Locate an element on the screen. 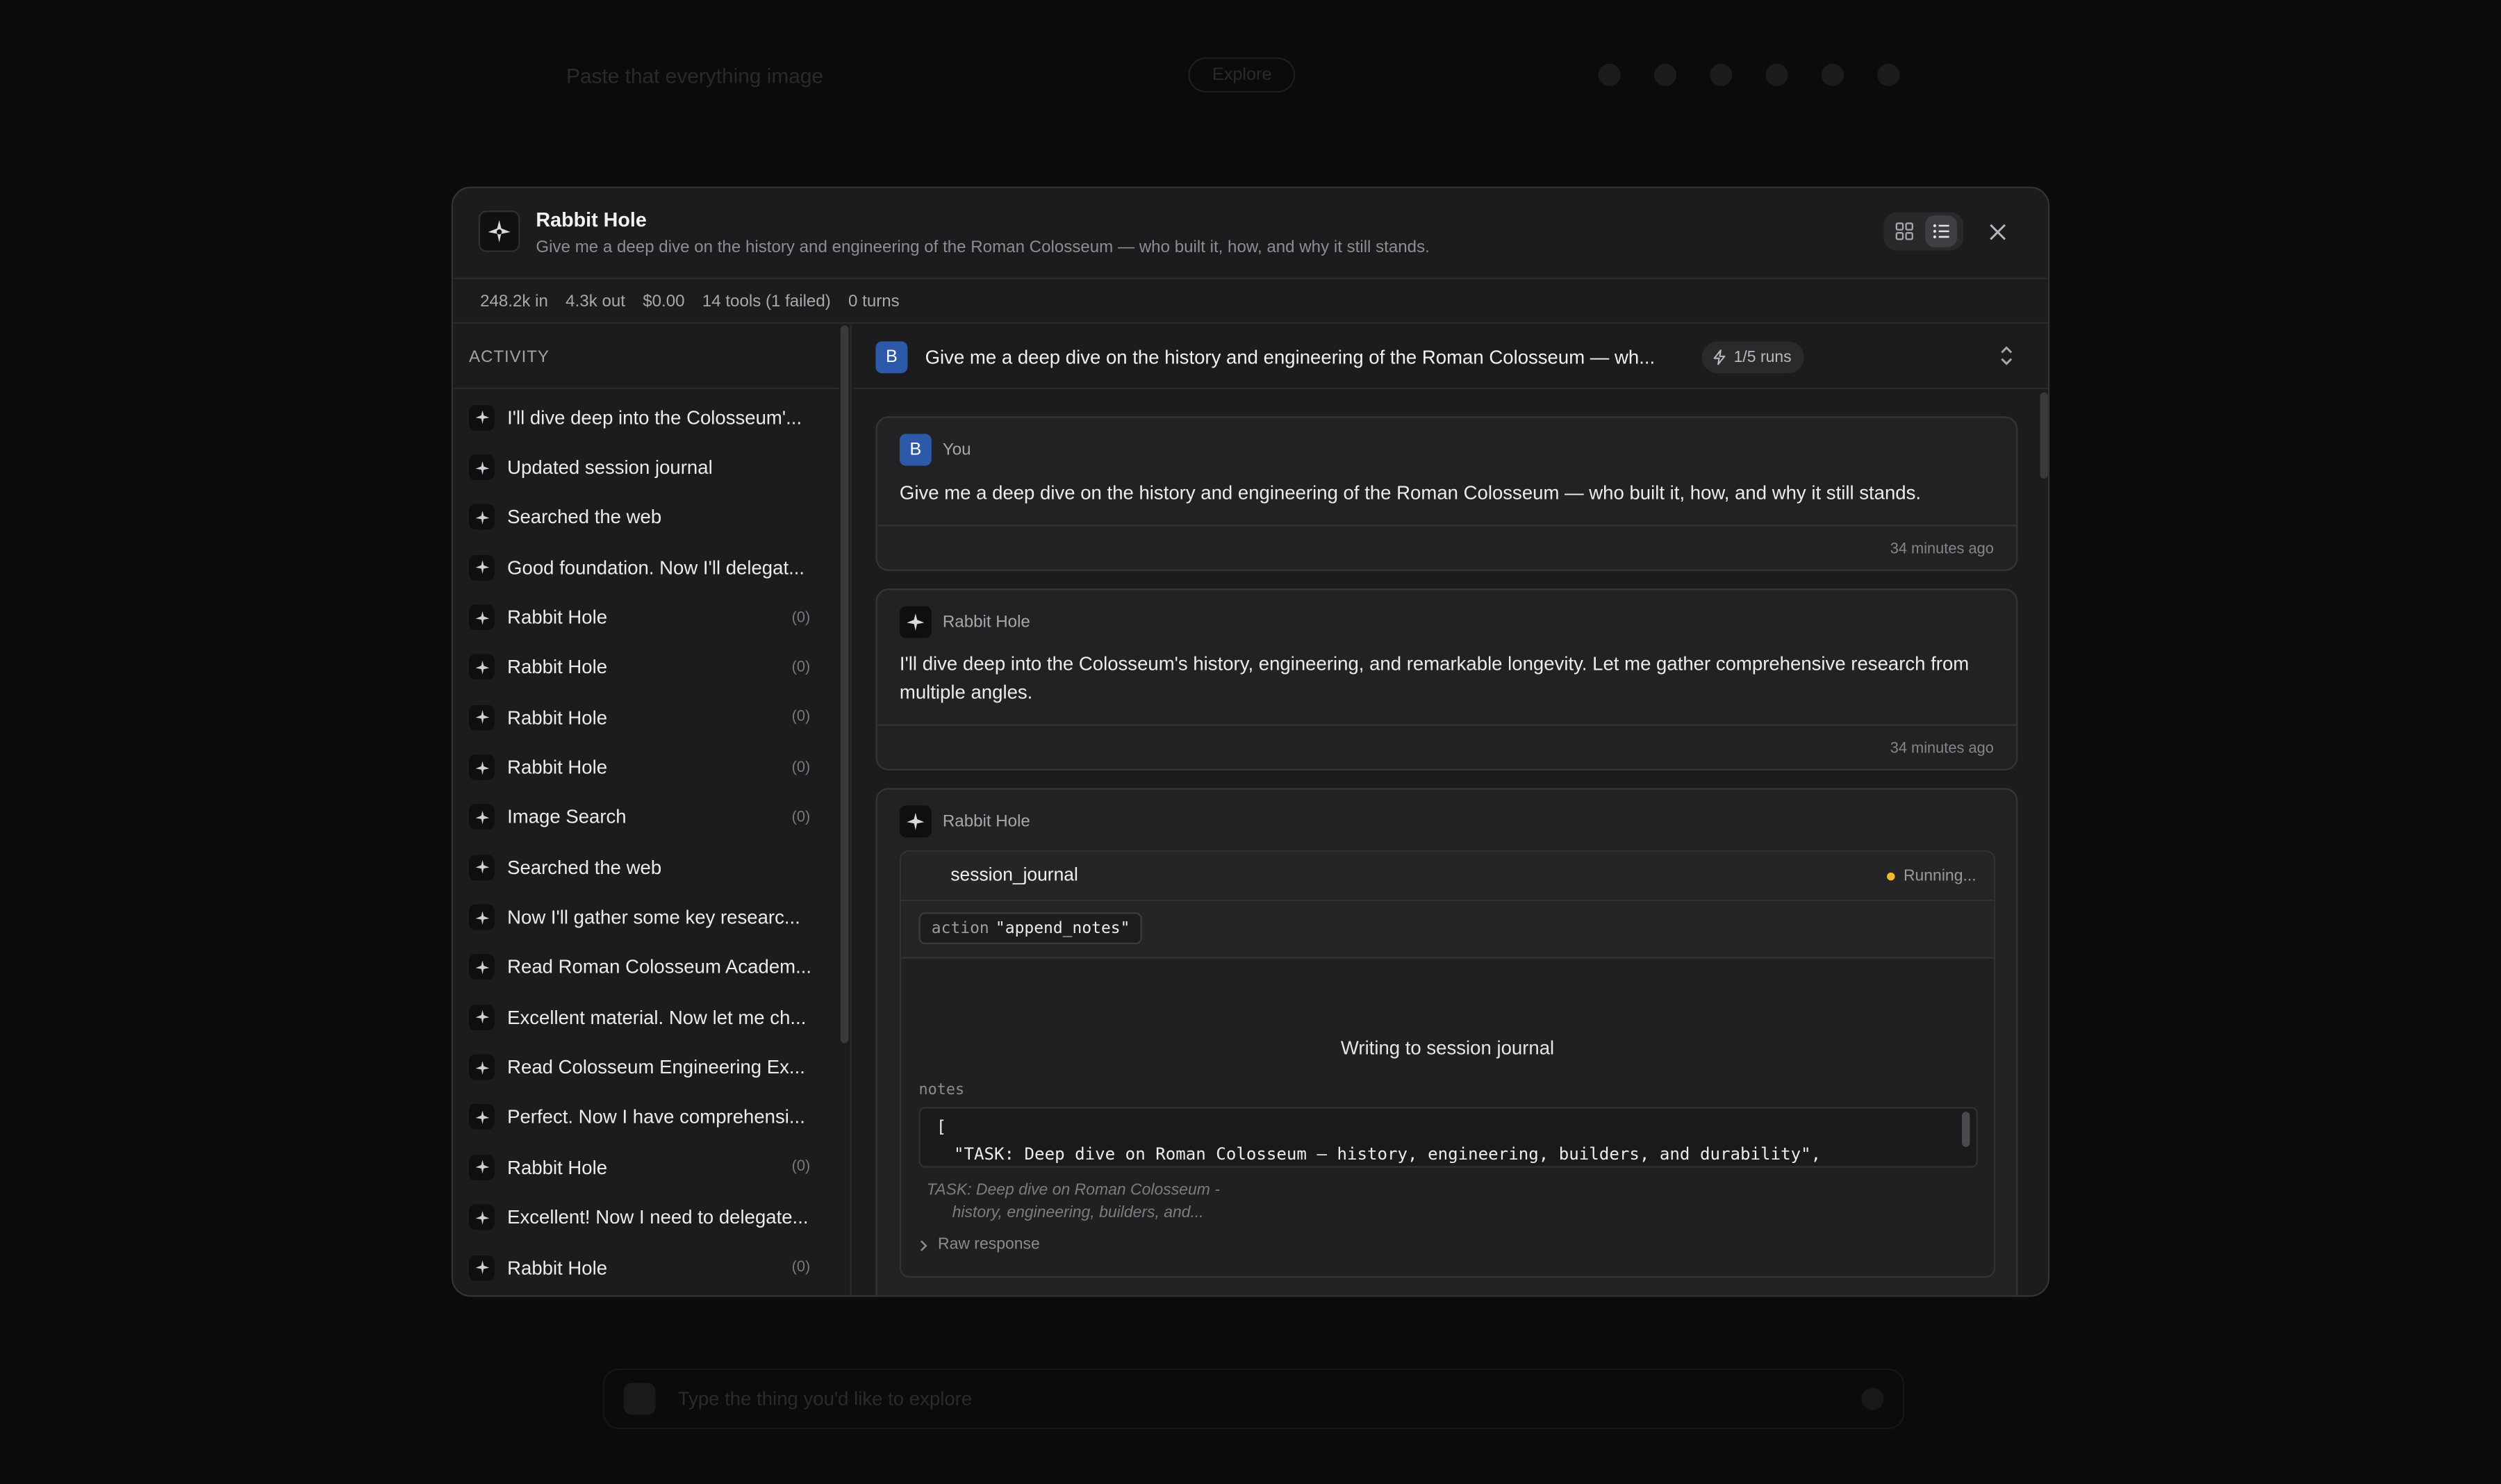 The image size is (2501, 1484). activity-item: Updated session journal is located at coordinates (646, 468).